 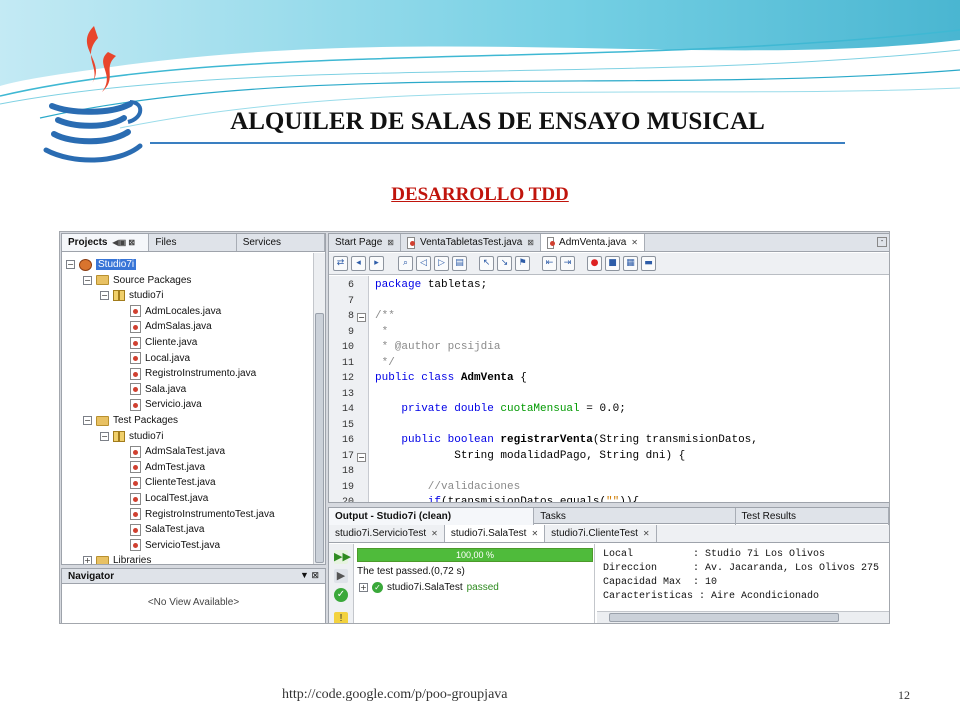 I want to click on tree-item: RegistroInstrumento.java, so click(x=186, y=373).